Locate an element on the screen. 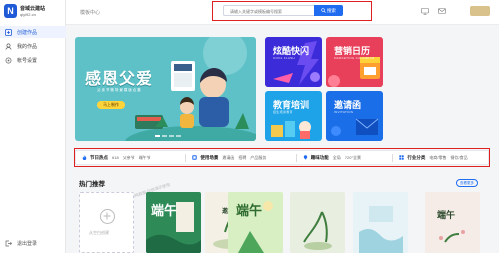 The image size is (499, 253). promo-card-subtitle: 招生培训教育 is located at coordinates (283, 112).